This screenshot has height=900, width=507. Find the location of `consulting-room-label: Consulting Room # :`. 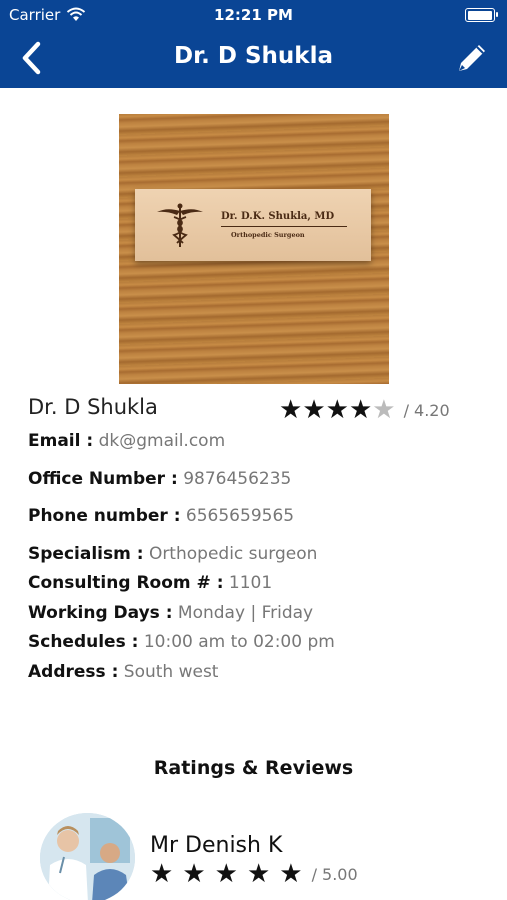

consulting-room-label: Consulting Room # : is located at coordinates (126, 583).